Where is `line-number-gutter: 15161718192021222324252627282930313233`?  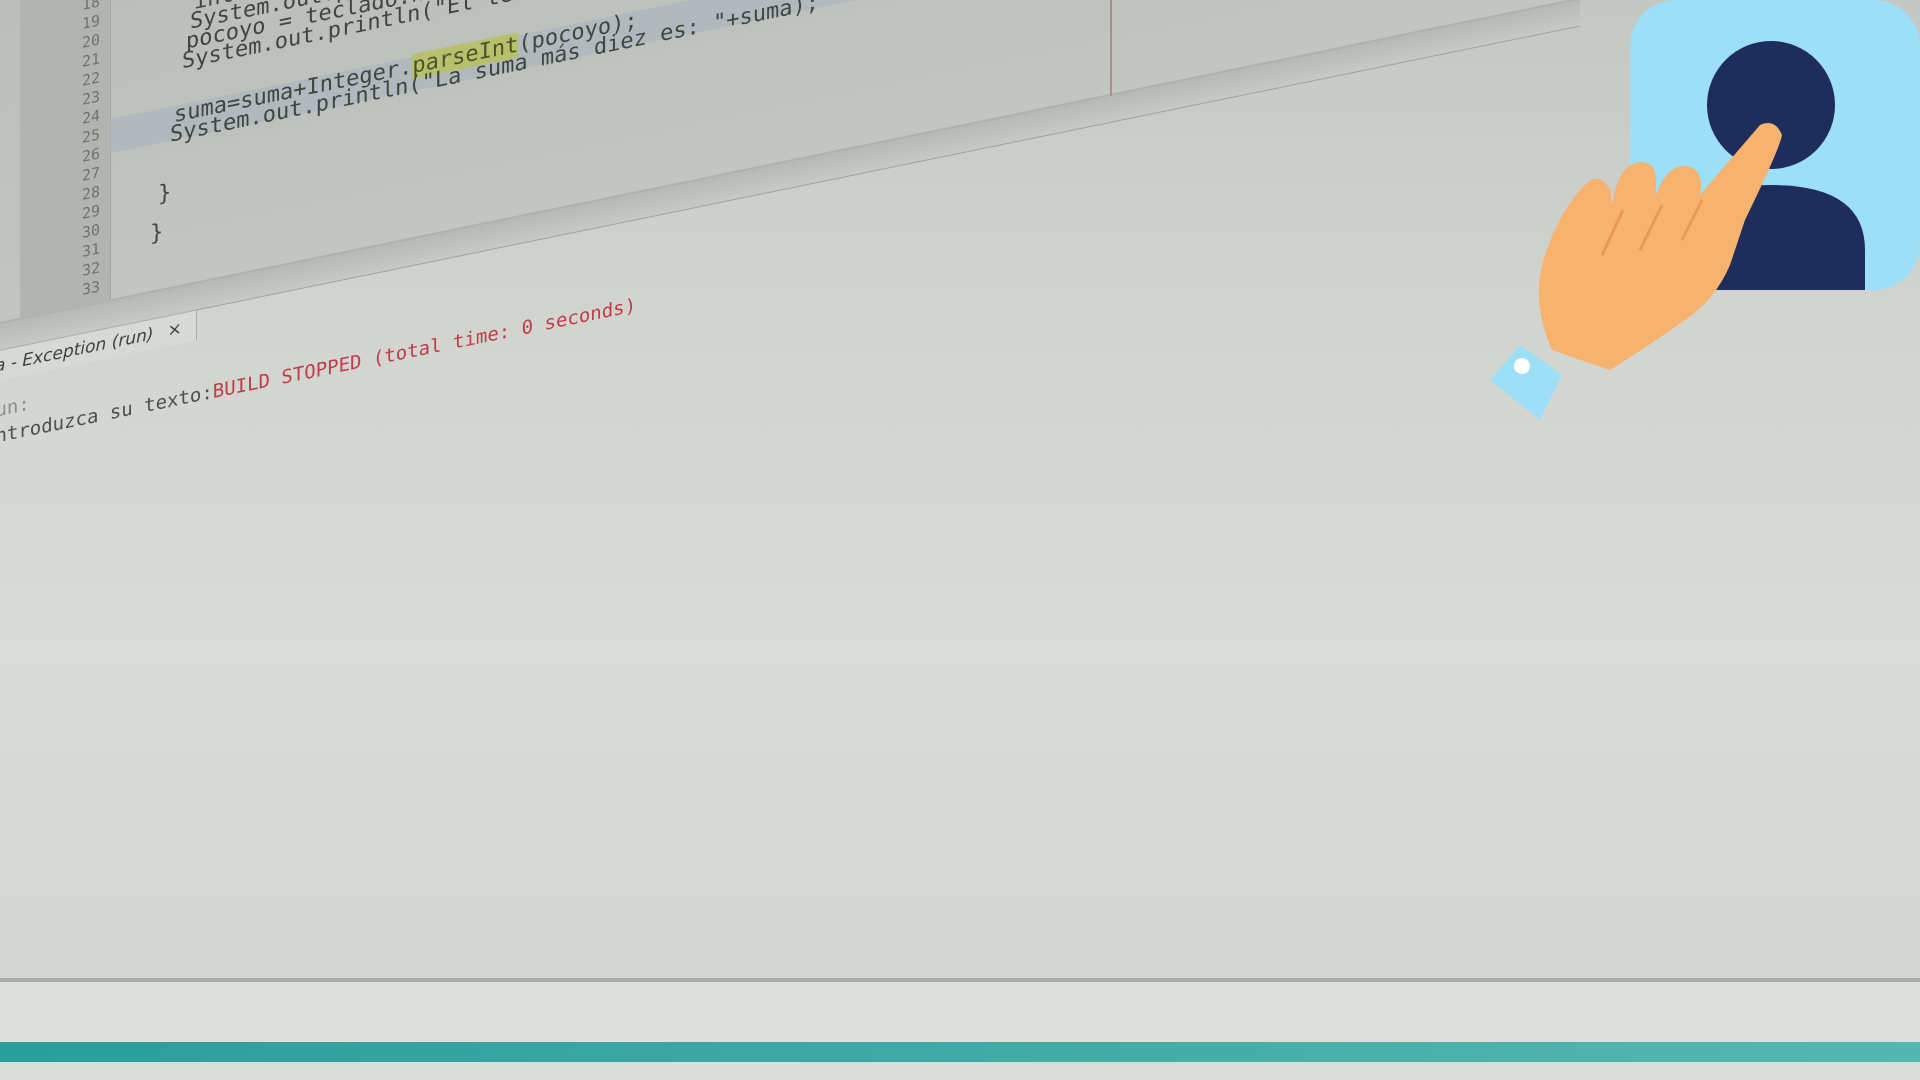
line-number-gutter: 15161718192021222324252627282930313233 is located at coordinates (65, 159).